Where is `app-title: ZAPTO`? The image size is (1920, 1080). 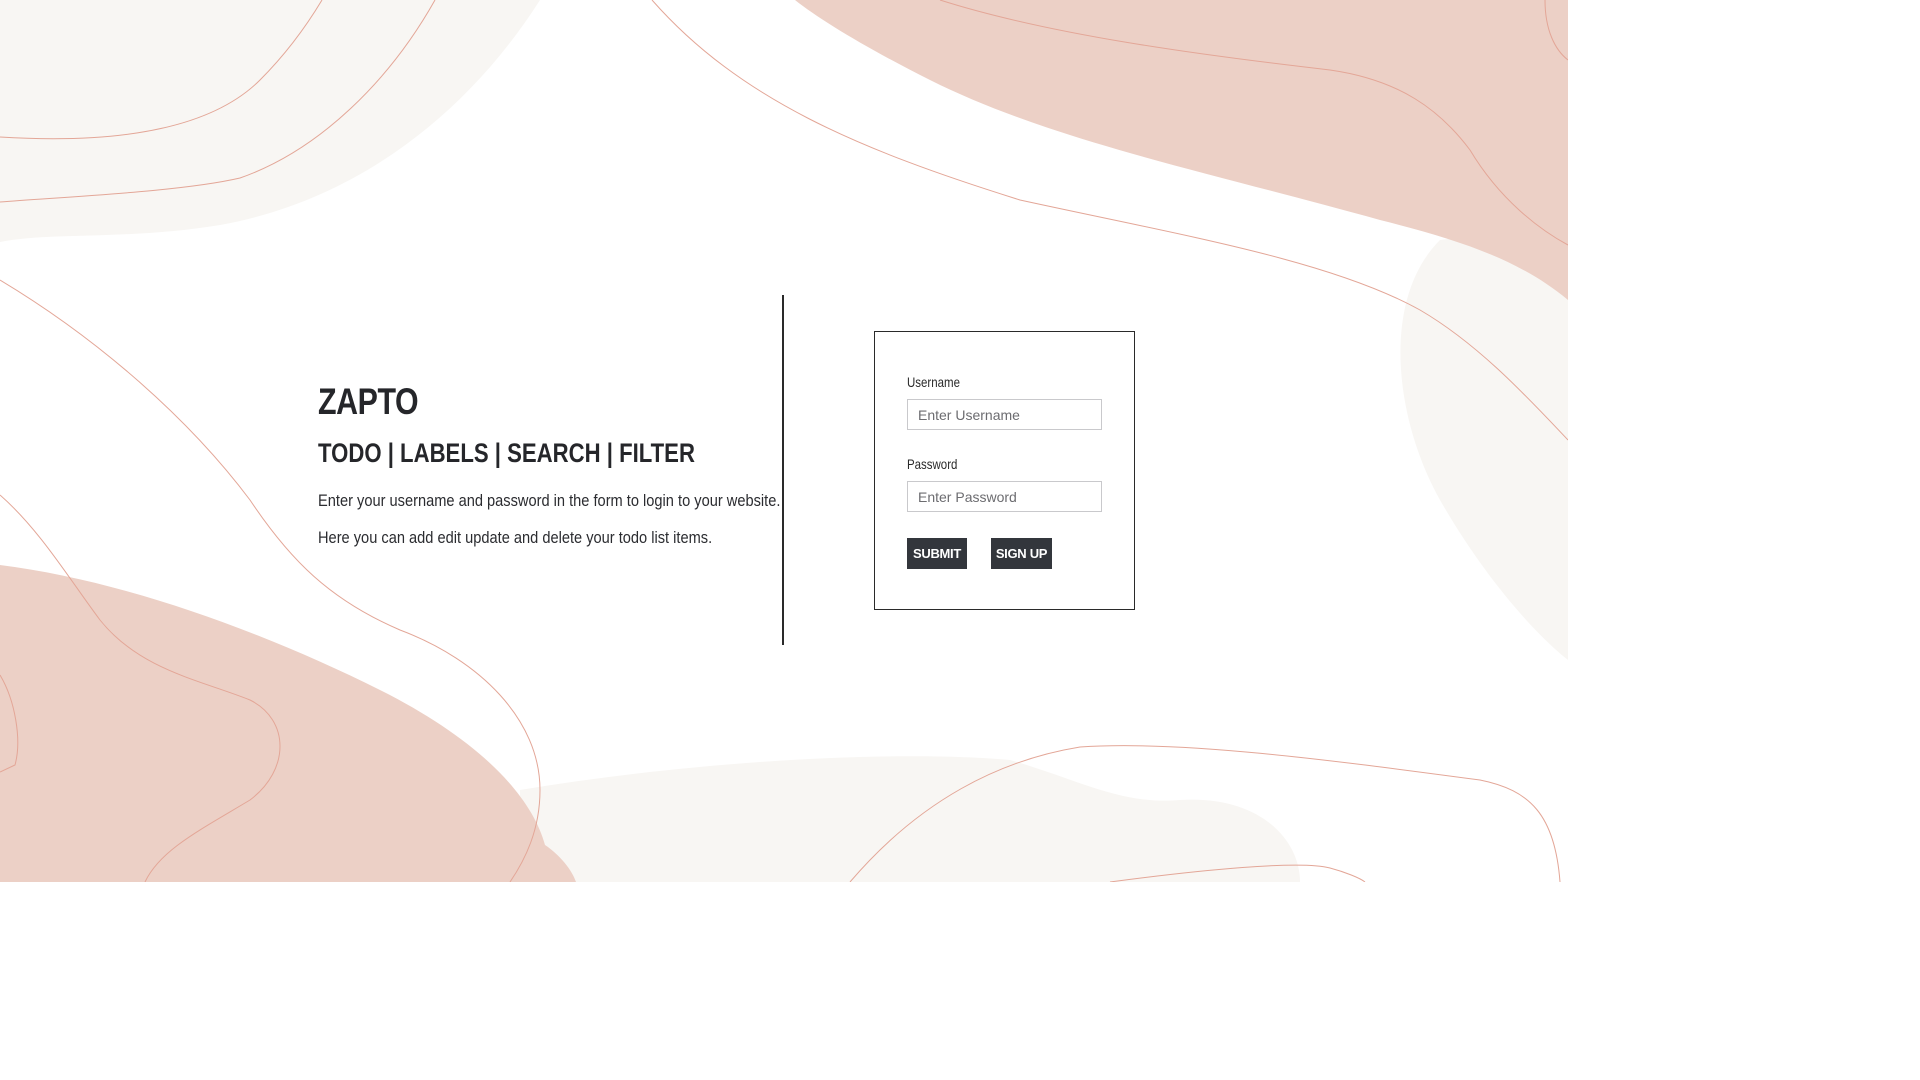 app-title: ZAPTO is located at coordinates (368, 401).